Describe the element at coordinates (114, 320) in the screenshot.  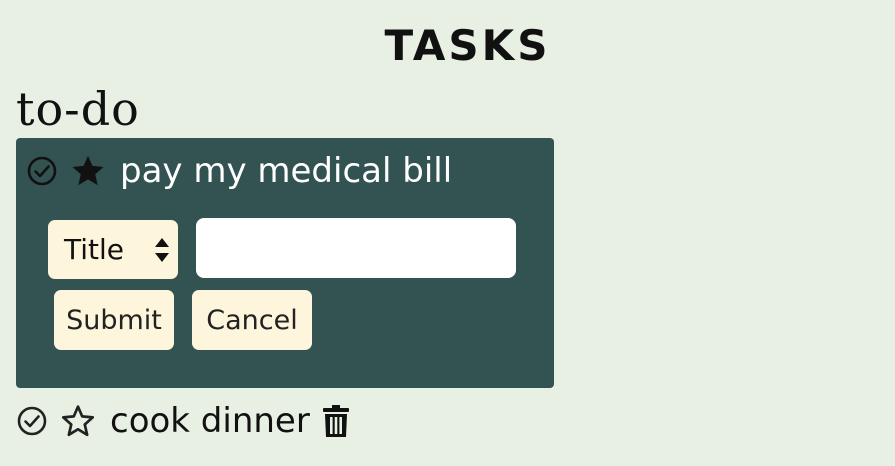
I see `submit-button: Submit` at that location.